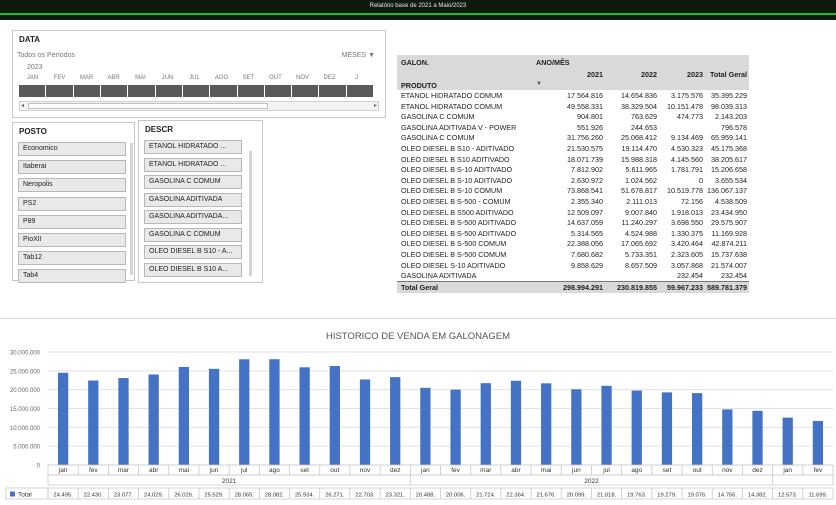 The height and width of the screenshot is (505, 836). I want to click on timeline-period-bar, so click(196, 91).